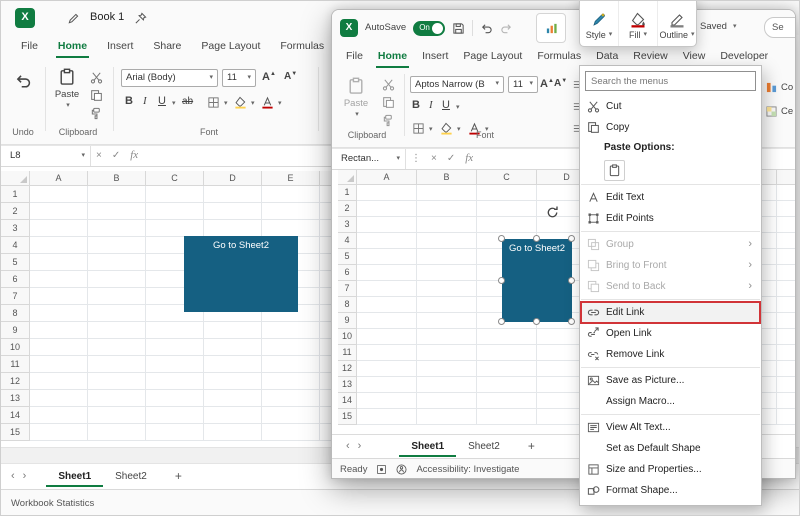  What do you see at coordinates (786, 289) in the screenshot?
I see `cell-h7` at bounding box center [786, 289].